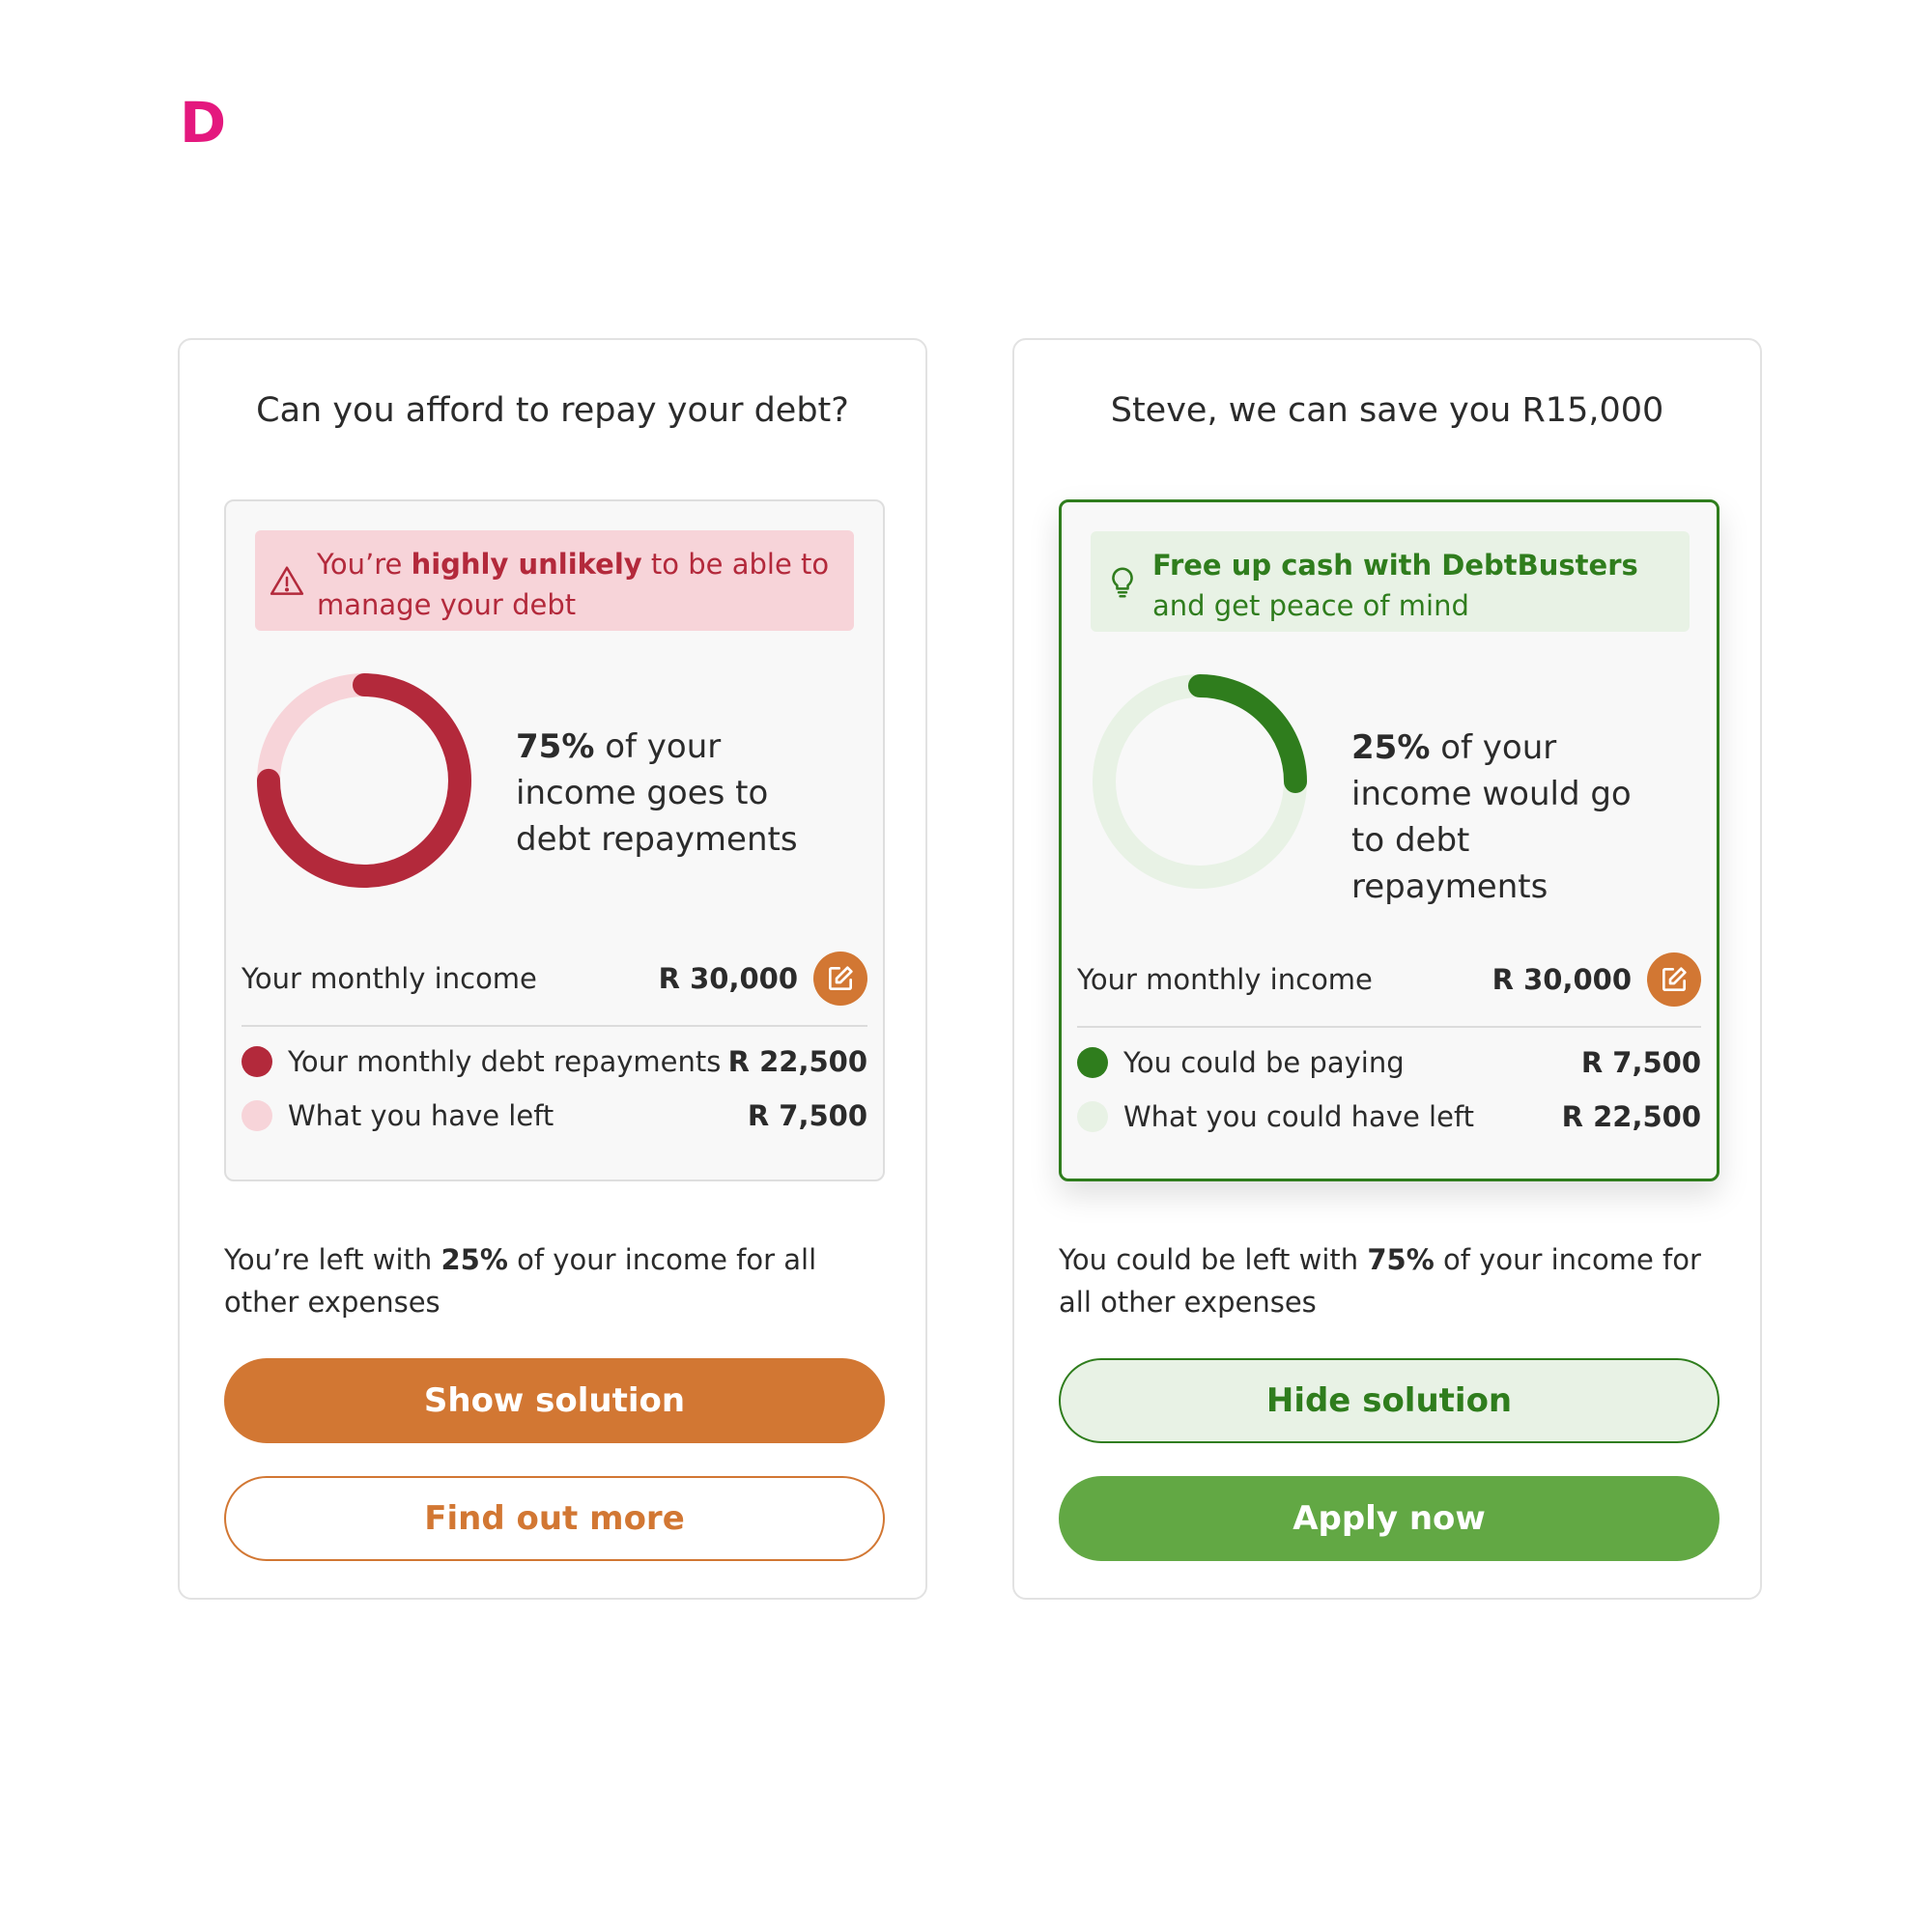 This screenshot has width=1932, height=1932. Describe the element at coordinates (474, 1259) in the screenshot. I see `summary-percent: 25%` at that location.